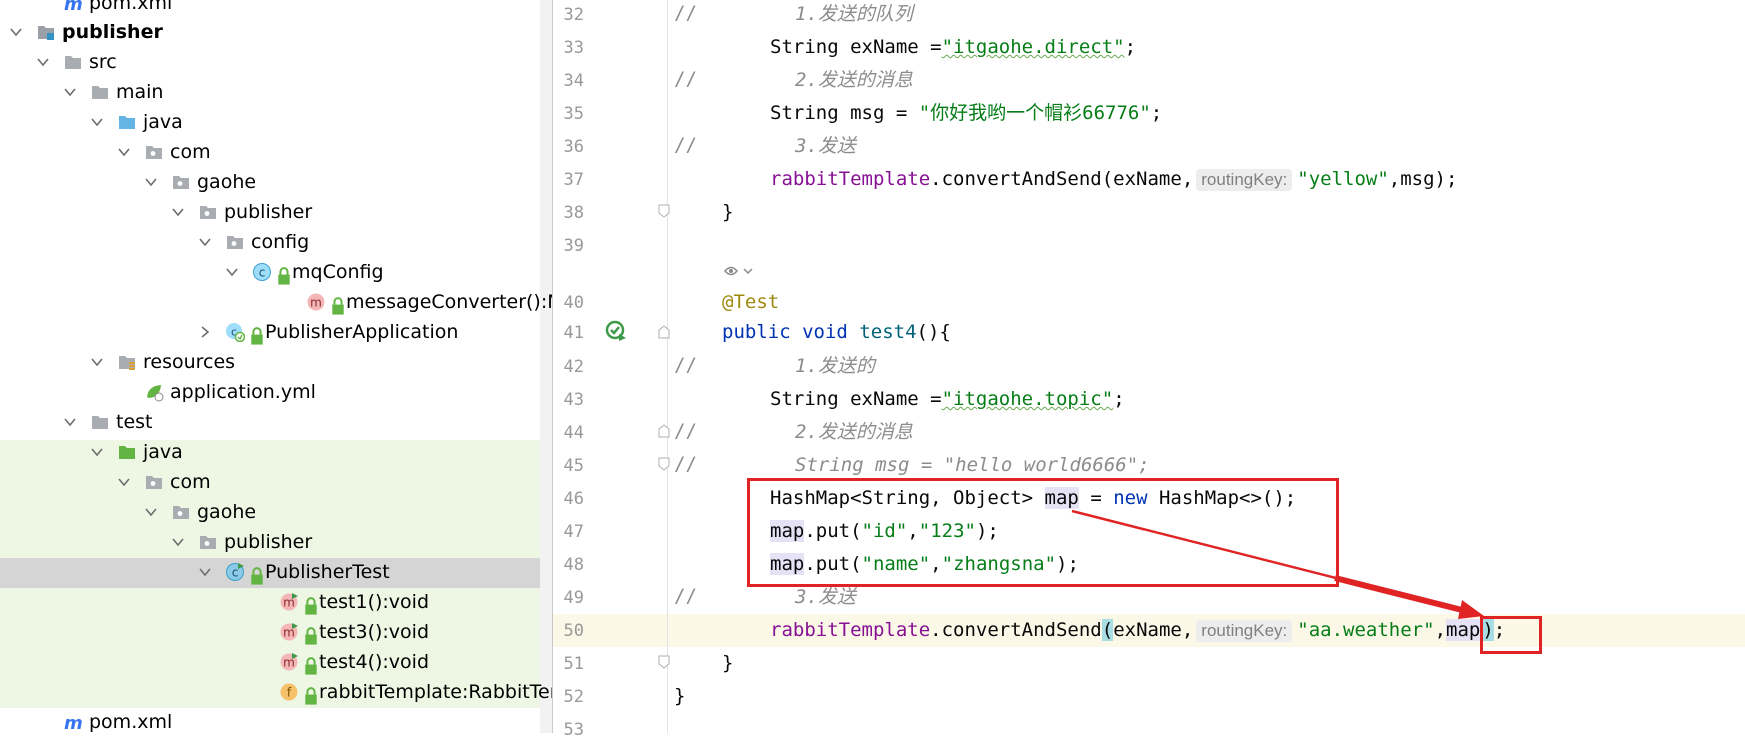 The width and height of the screenshot is (1745, 740). What do you see at coordinates (1277, 564) in the screenshot?
I see `annotation-arrow` at bounding box center [1277, 564].